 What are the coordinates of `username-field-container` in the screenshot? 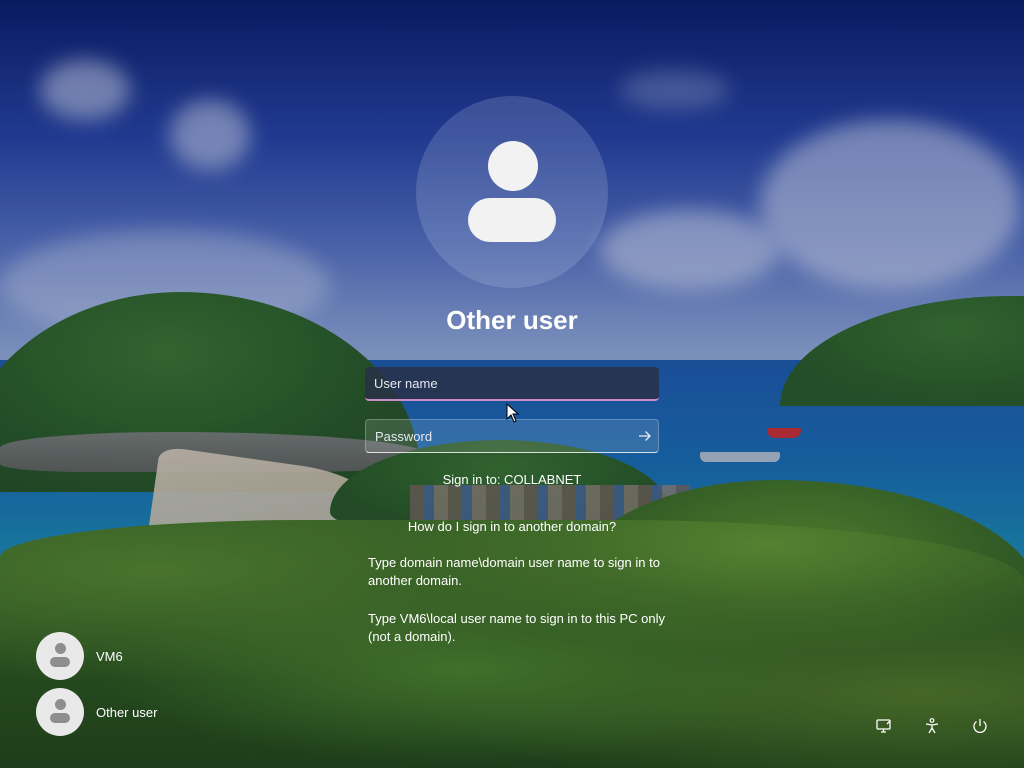 It's located at (512, 384).